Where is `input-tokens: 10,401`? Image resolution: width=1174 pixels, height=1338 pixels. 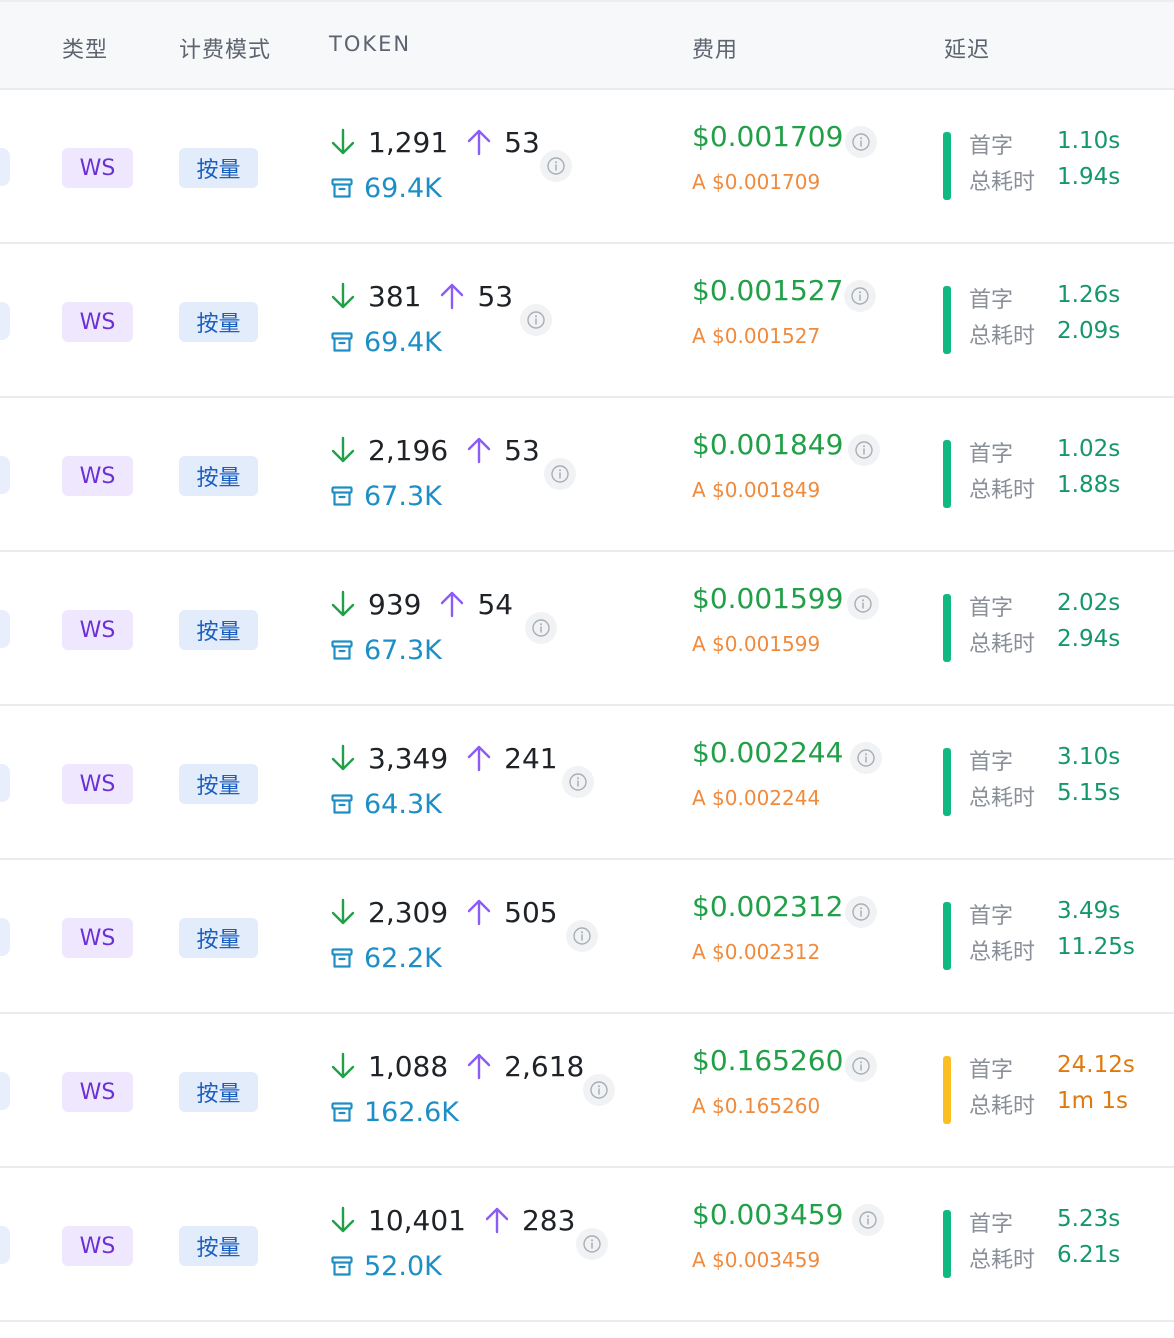 input-tokens: 10,401 is located at coordinates (417, 1220).